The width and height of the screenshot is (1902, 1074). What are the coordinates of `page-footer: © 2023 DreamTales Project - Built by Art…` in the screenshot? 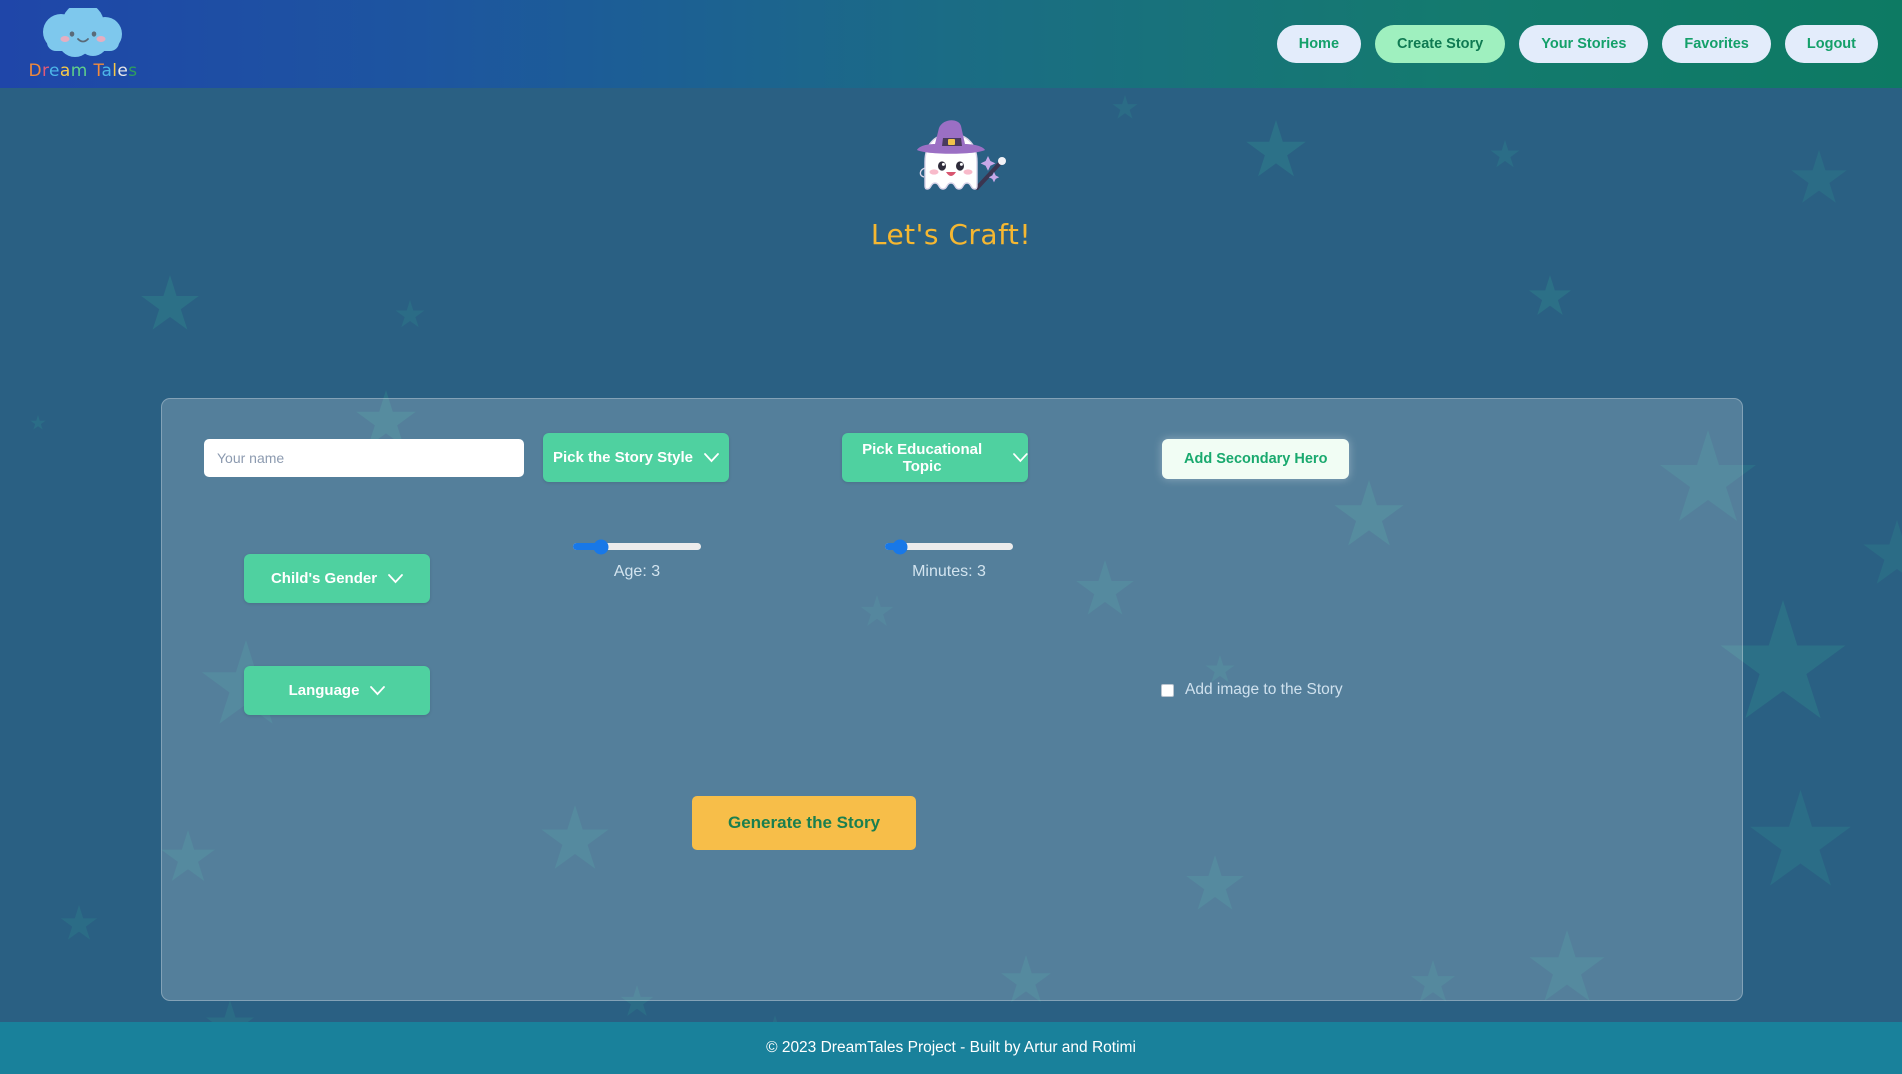 It's located at (951, 1048).